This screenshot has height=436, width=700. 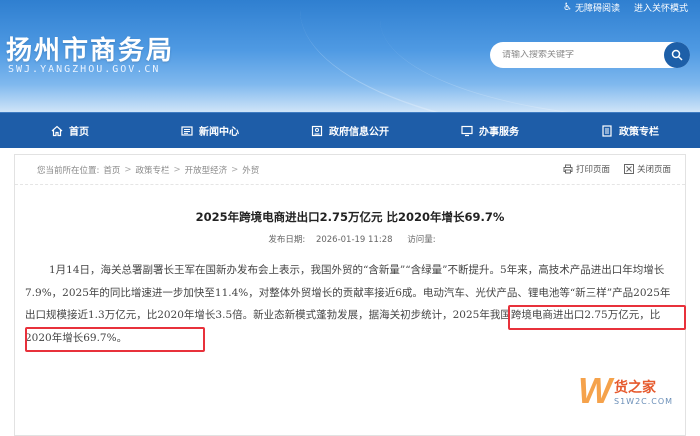 What do you see at coordinates (639, 132) in the screenshot?
I see `nav-label: 政策专栏` at bounding box center [639, 132].